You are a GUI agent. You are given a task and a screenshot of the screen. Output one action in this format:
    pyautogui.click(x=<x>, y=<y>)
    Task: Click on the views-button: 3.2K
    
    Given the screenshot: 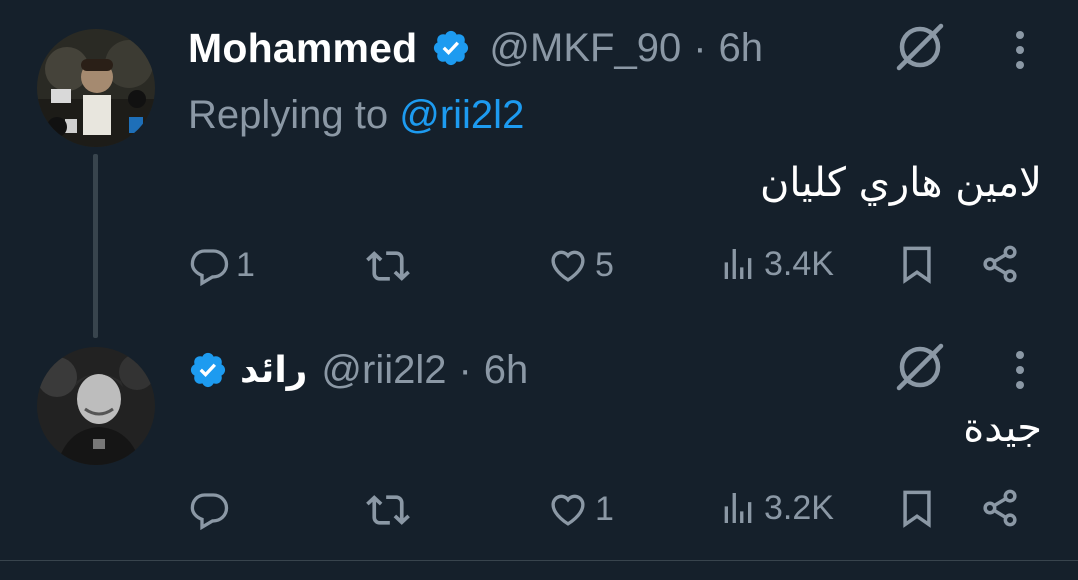 What is the action you would take?
    pyautogui.click(x=776, y=508)
    